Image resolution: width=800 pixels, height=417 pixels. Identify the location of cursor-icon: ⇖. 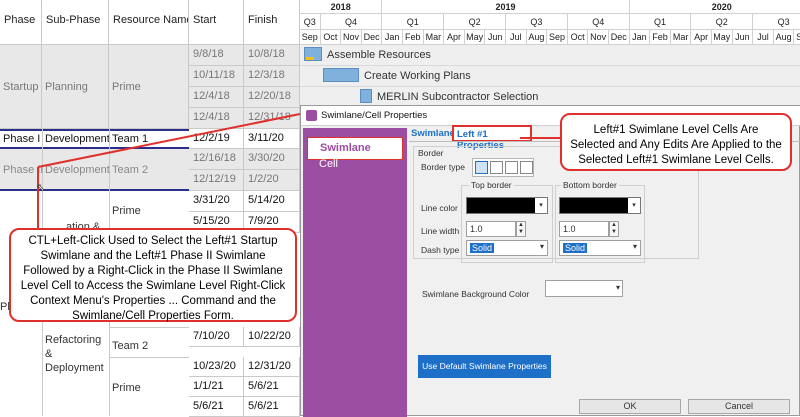
(41, 188).